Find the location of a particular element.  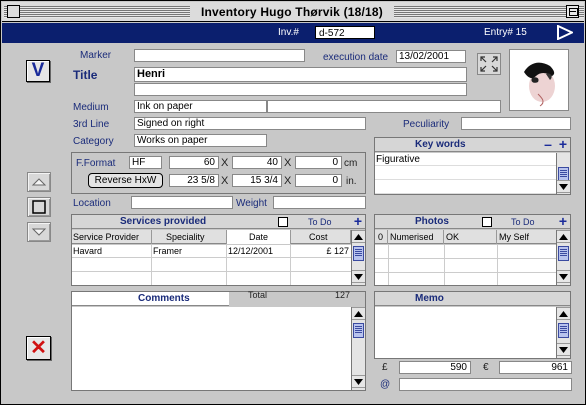

pound-price-field: 590 is located at coordinates (435, 367).